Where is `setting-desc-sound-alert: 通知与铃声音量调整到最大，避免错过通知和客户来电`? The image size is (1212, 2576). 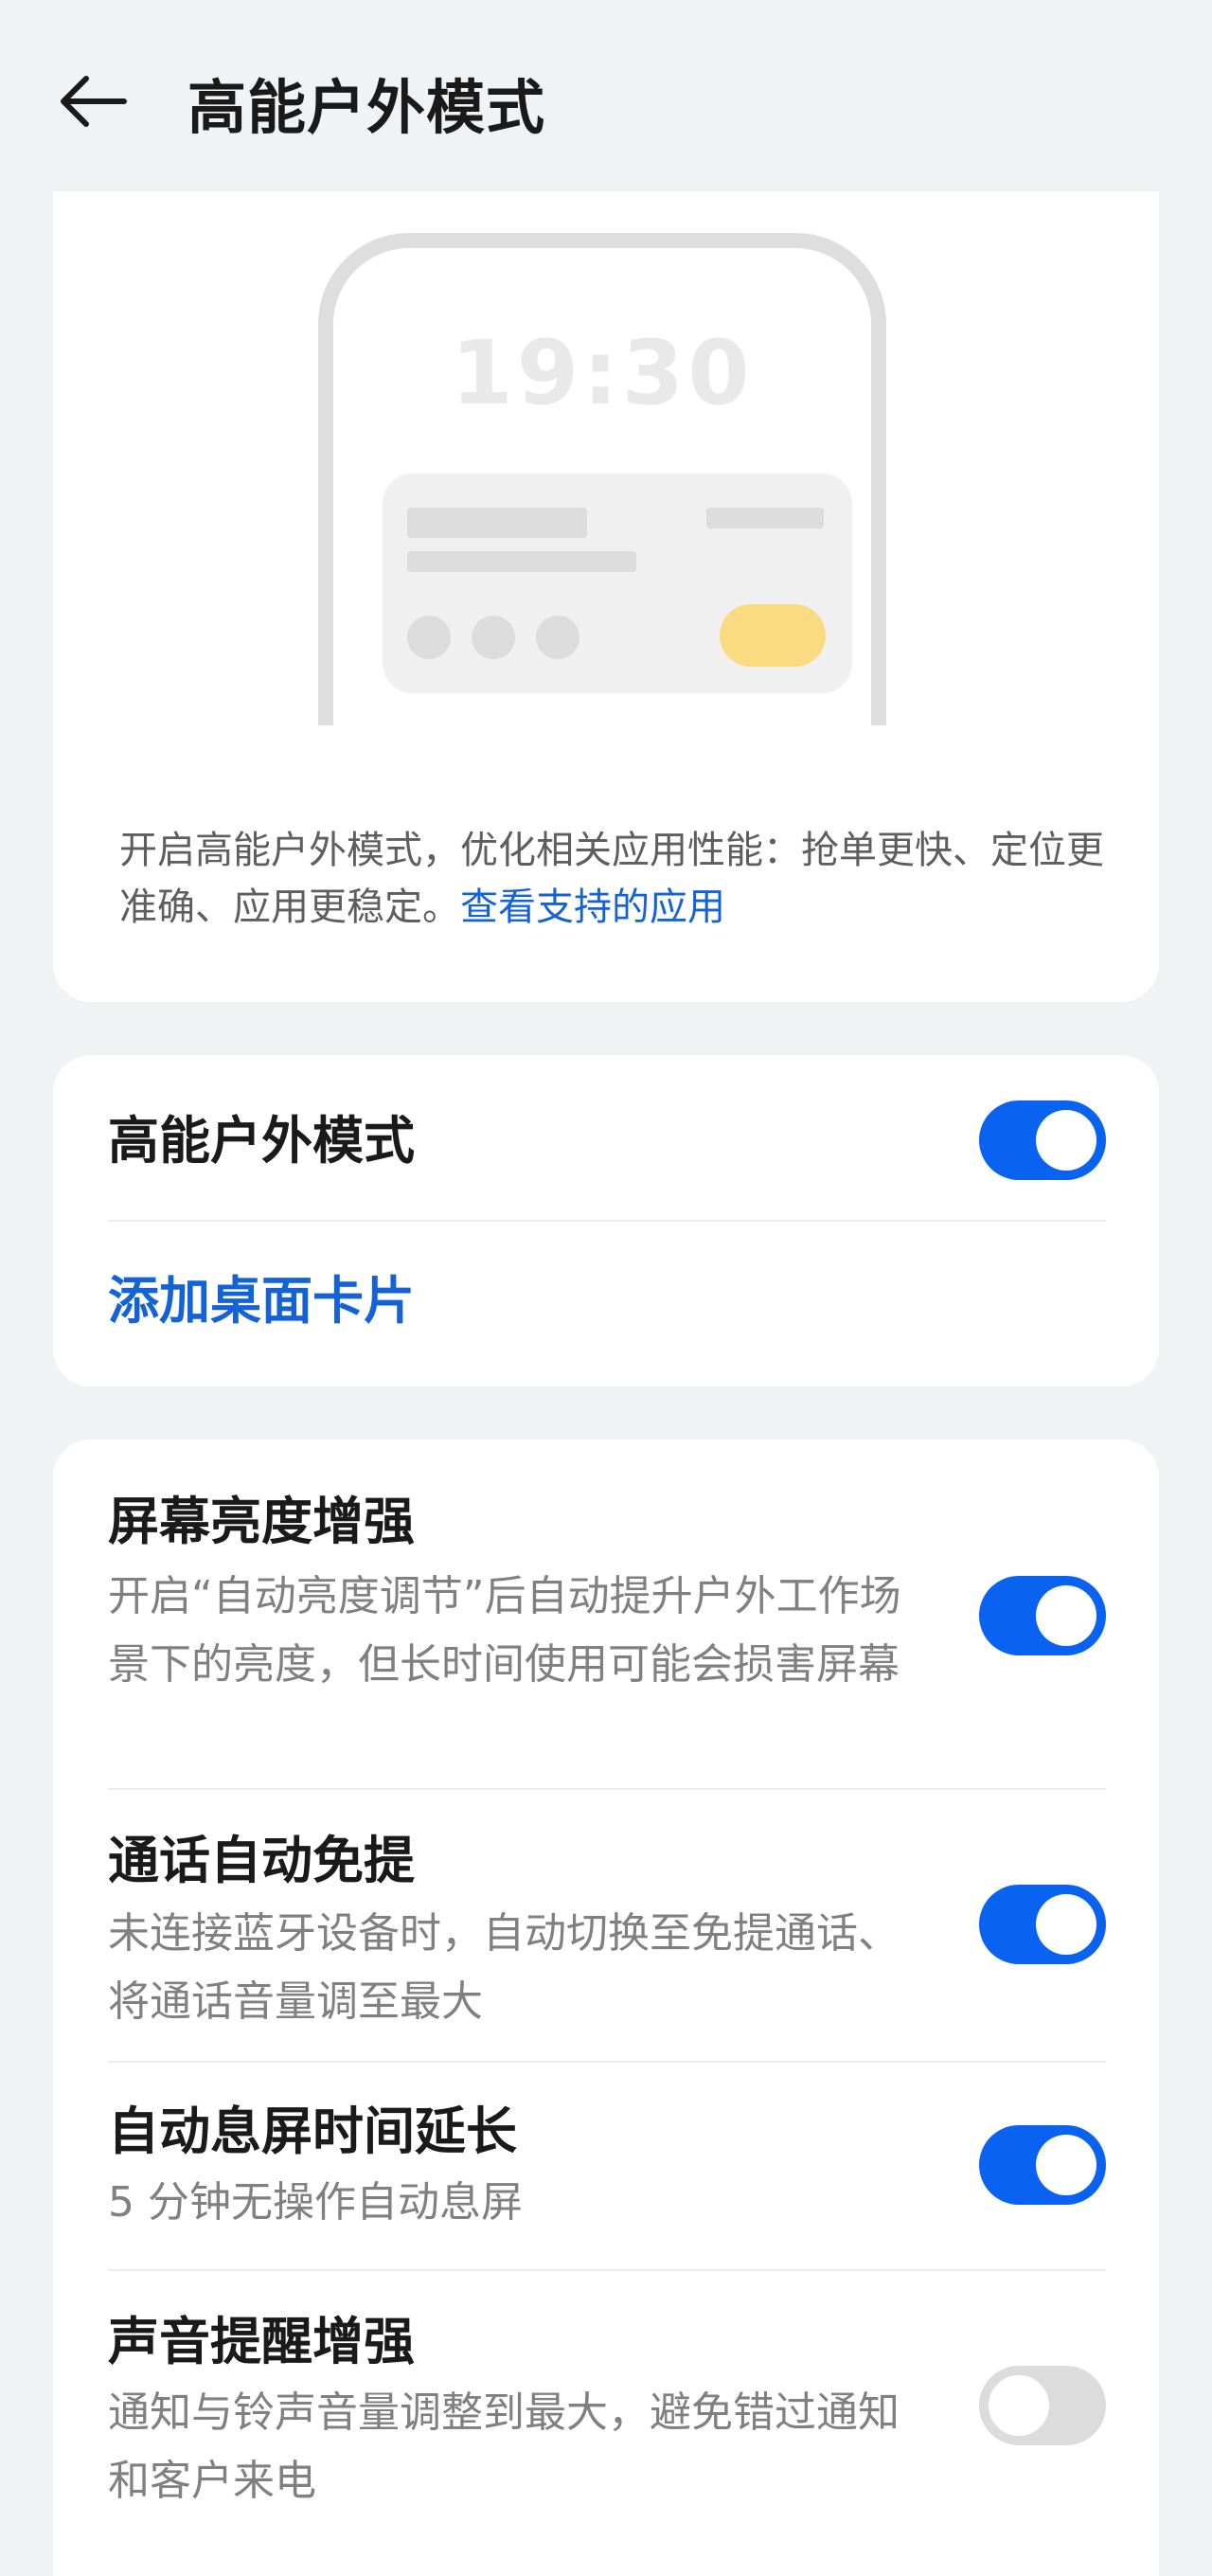
setting-desc-sound-alert: 通知与铃声音量调整到最大，避免错过通知和客户来电 is located at coordinates (504, 2446).